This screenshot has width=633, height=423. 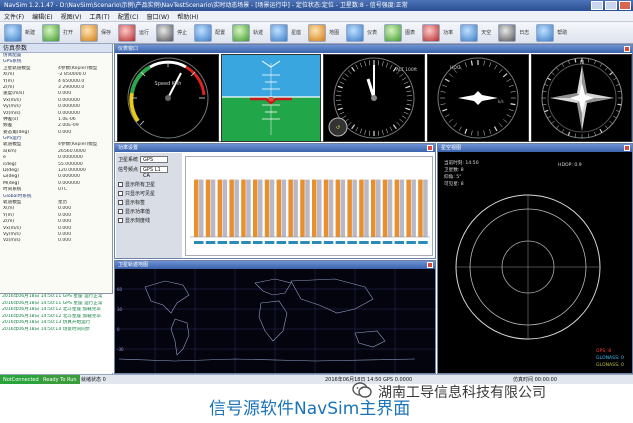 I want to click on parameter-key: 频差, so click(x=8, y=126).